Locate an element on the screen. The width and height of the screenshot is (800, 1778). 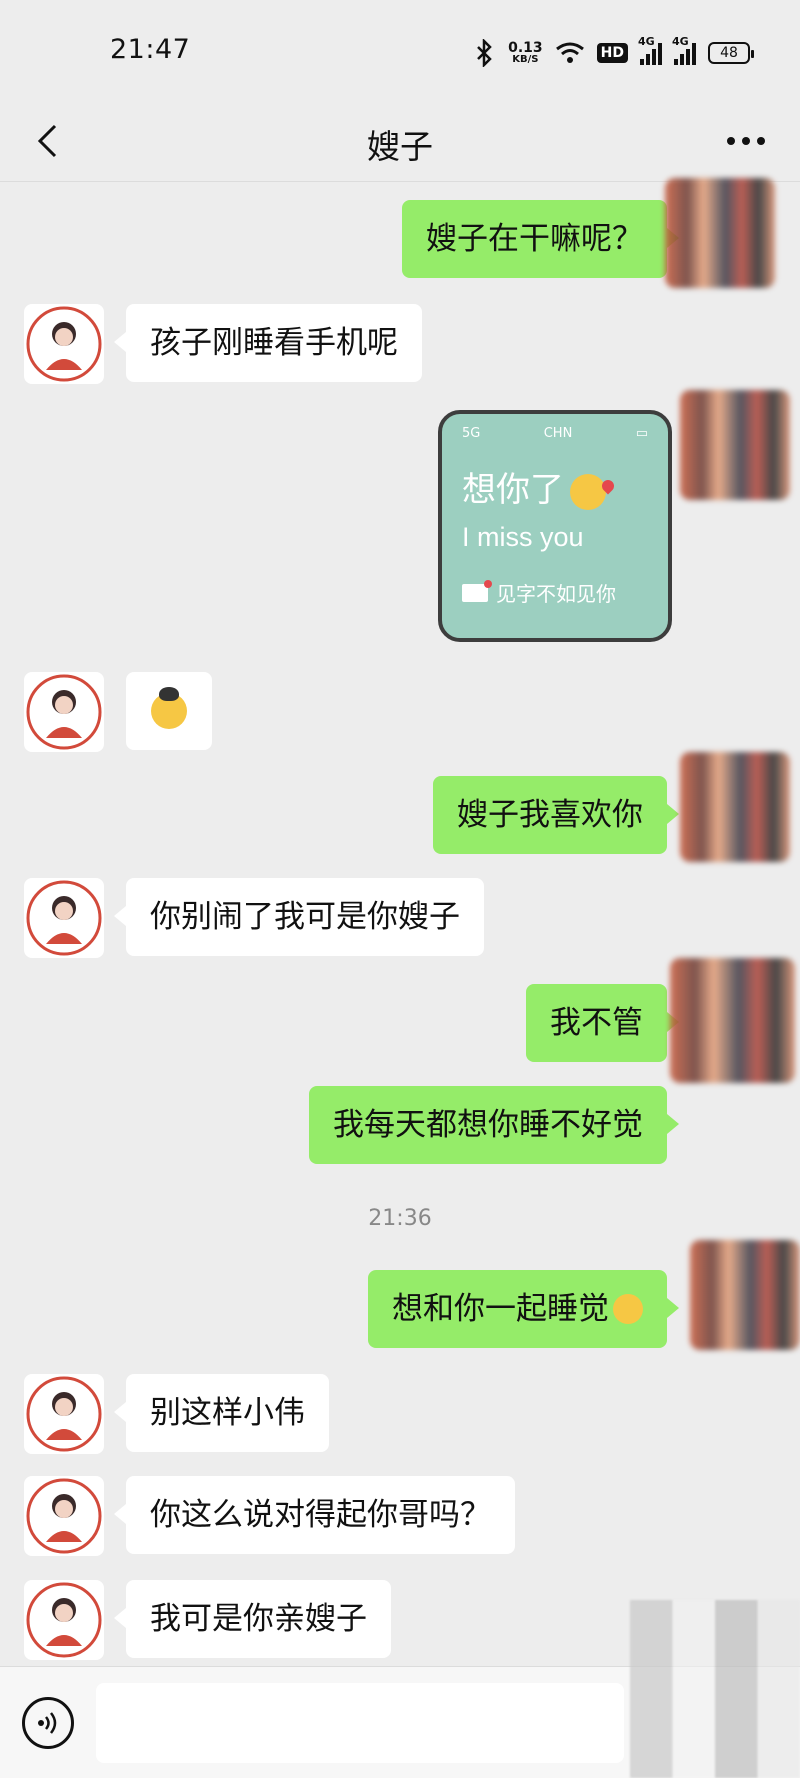
time-divider: 21:36 is located at coordinates (400, 1218).